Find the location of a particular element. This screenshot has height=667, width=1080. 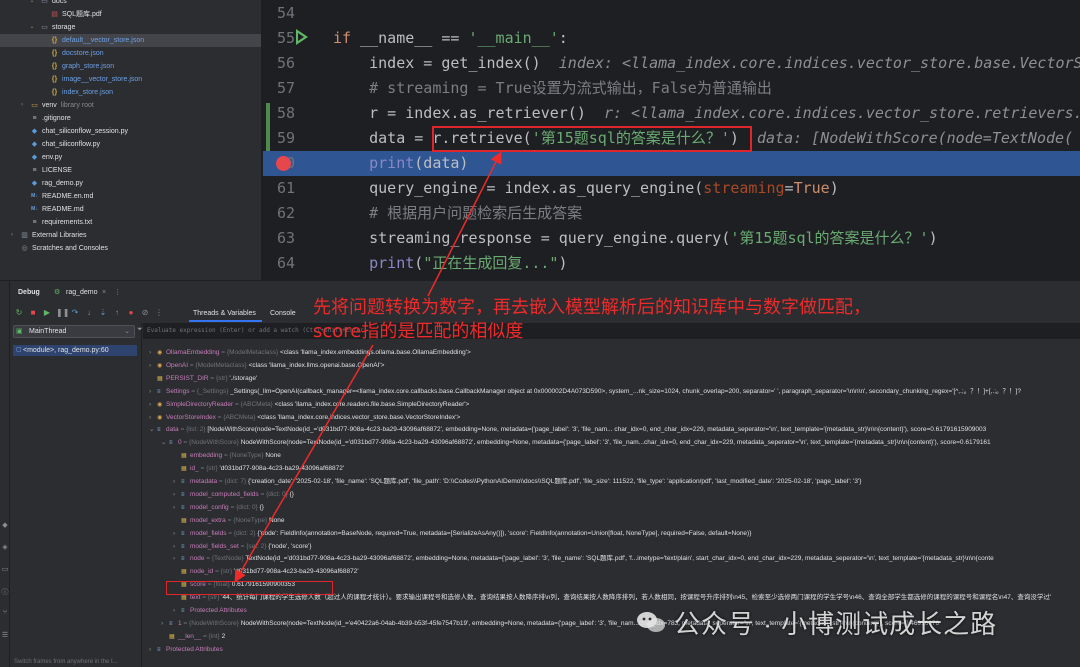

stop-icon: ■ is located at coordinates (33, 313).